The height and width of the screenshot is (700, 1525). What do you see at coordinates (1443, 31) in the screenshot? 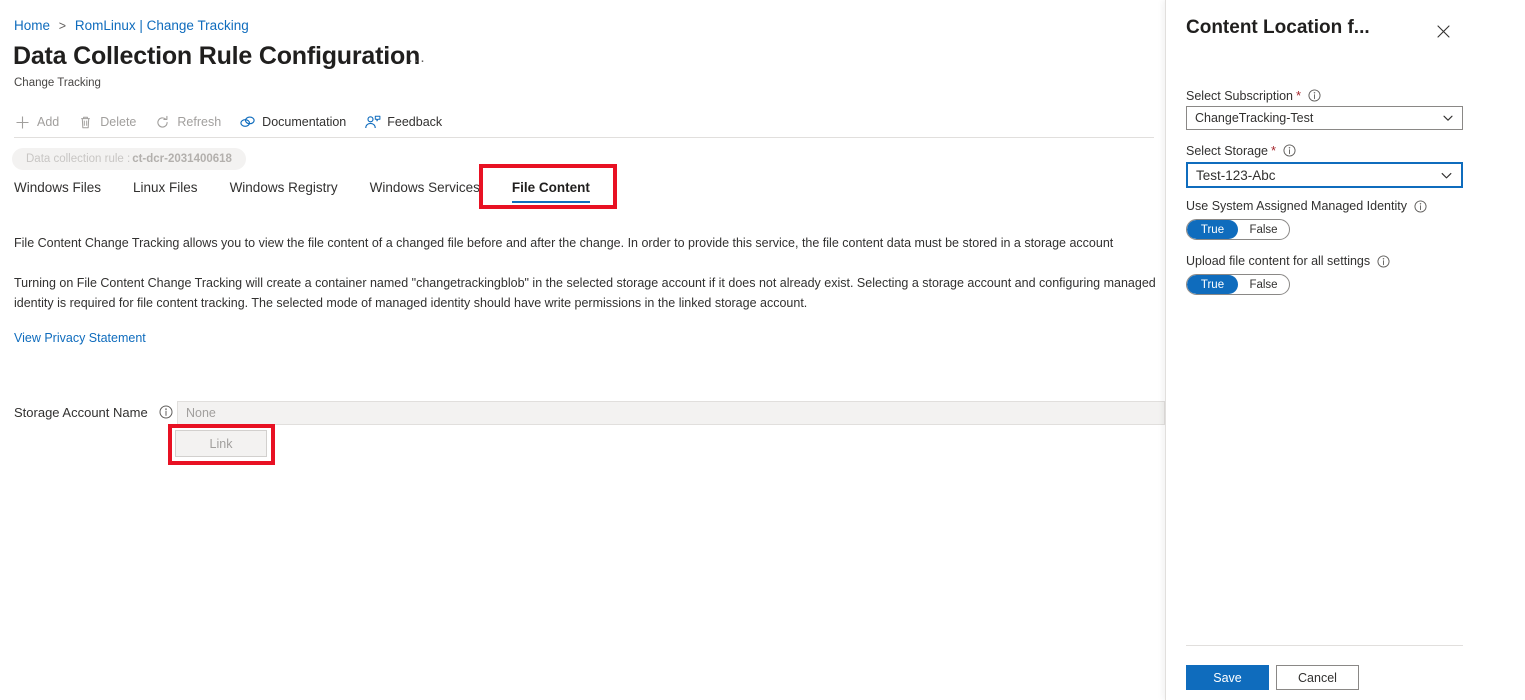
I see `close-icon` at bounding box center [1443, 31].